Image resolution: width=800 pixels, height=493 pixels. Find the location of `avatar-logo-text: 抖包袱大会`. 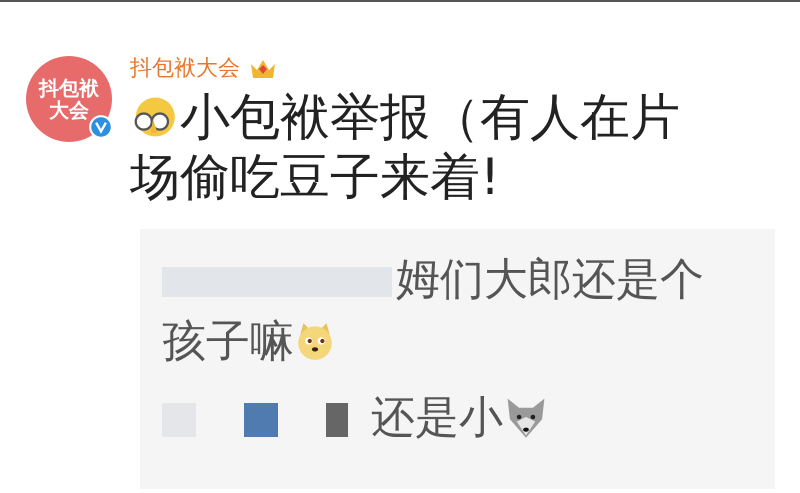

avatar-logo-text: 抖包袱大会 is located at coordinates (69, 99).